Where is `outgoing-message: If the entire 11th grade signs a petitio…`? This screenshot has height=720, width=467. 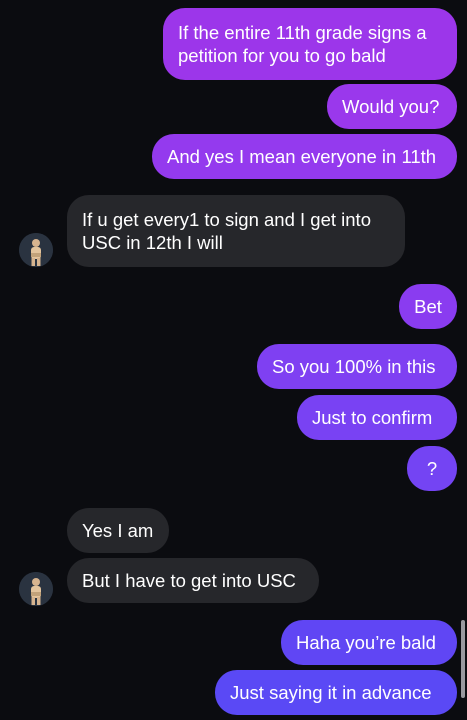 outgoing-message: If the entire 11th grade signs a petitio… is located at coordinates (310, 44).